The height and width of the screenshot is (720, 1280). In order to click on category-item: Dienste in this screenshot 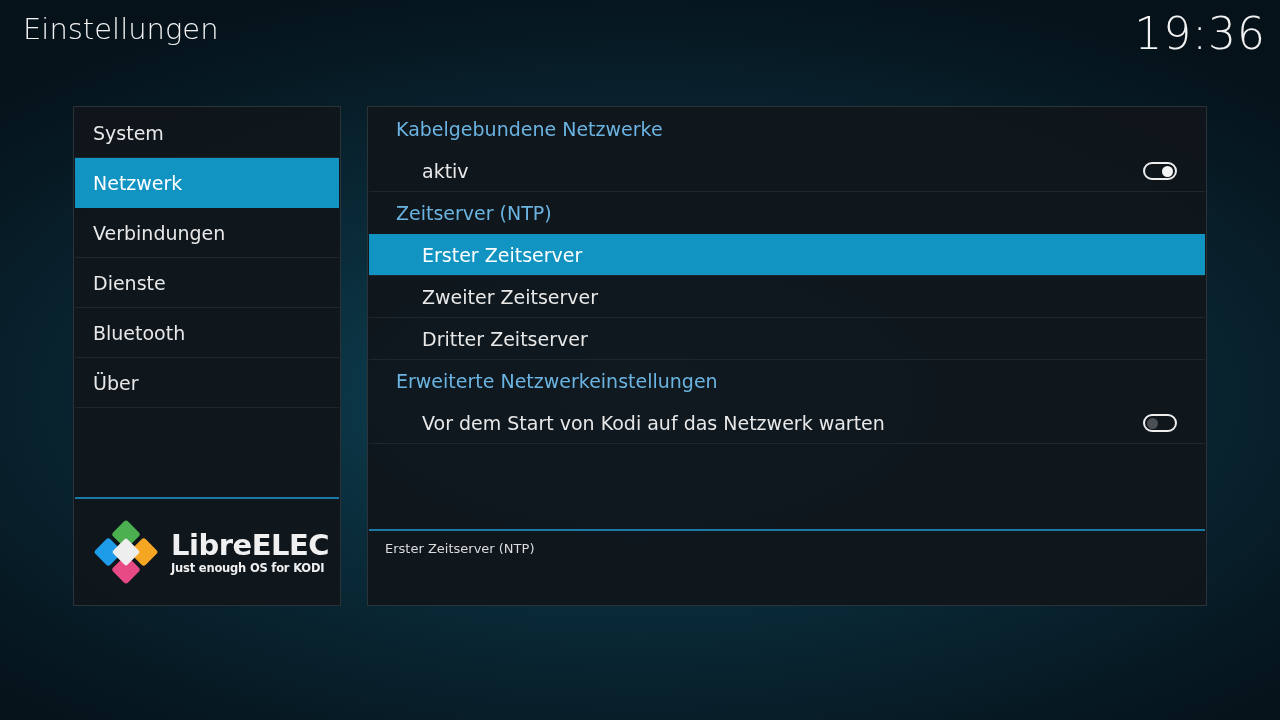, I will do `click(207, 283)`.